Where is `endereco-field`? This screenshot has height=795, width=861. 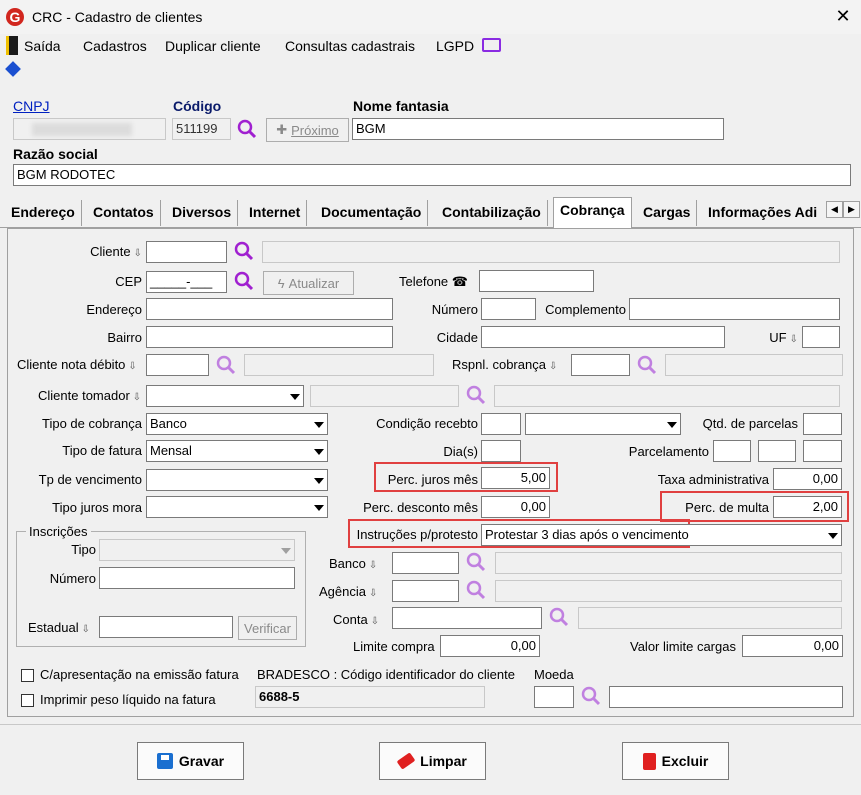
endereco-field is located at coordinates (269, 309).